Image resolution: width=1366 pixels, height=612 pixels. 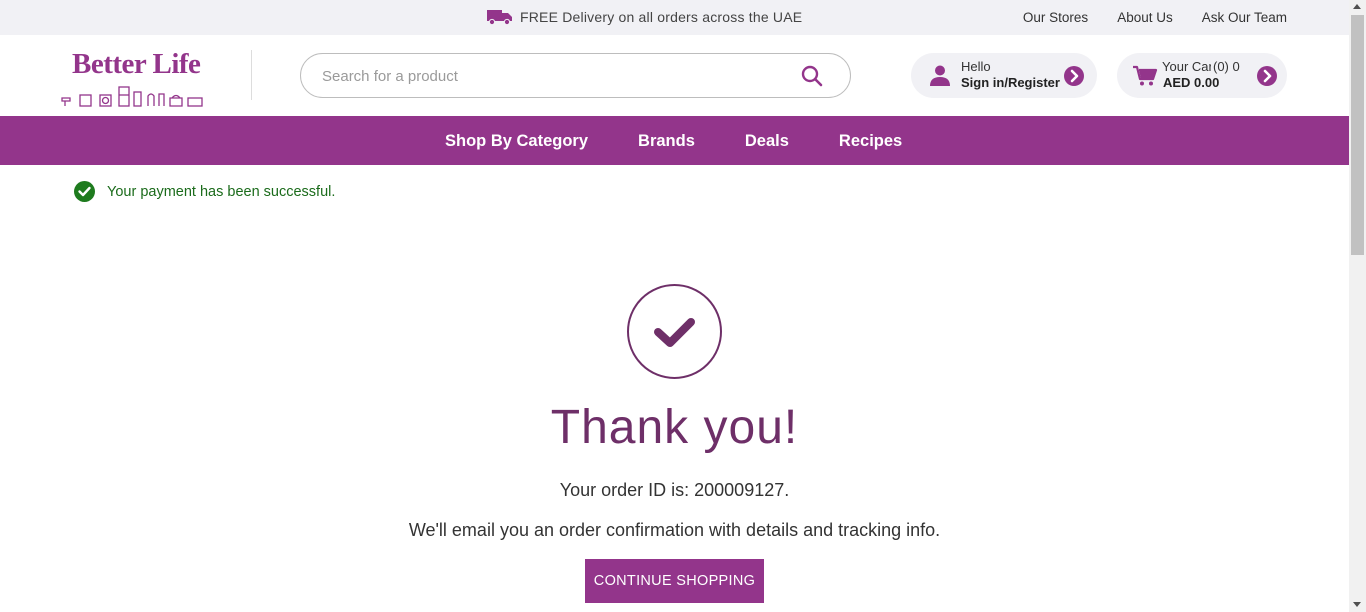 What do you see at coordinates (500, 17) in the screenshot?
I see `delivery-truck-icon` at bounding box center [500, 17].